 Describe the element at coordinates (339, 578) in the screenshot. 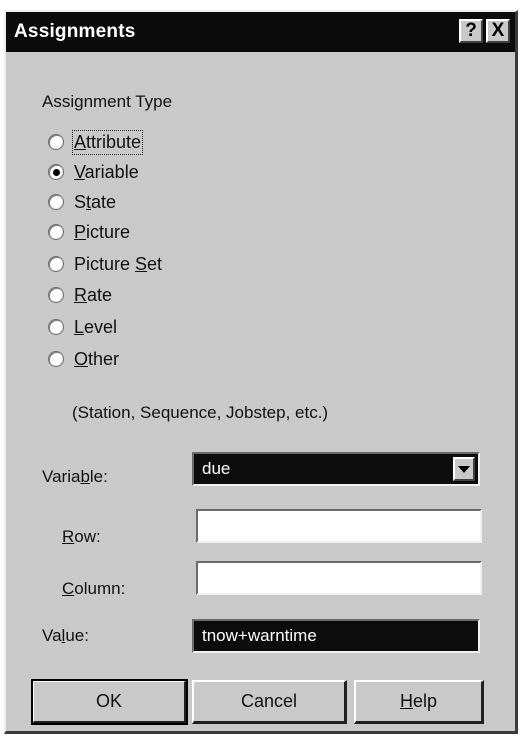

I see `column-input` at that location.